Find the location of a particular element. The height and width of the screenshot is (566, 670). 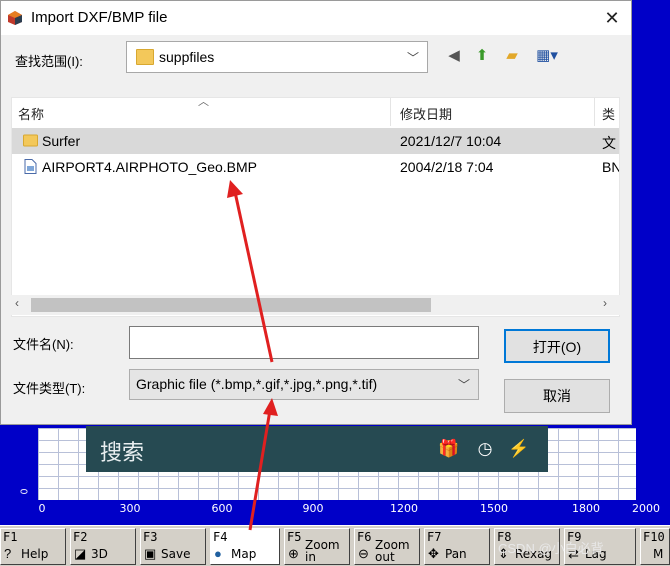

fkey-label: Save is located at coordinates (176, 554).